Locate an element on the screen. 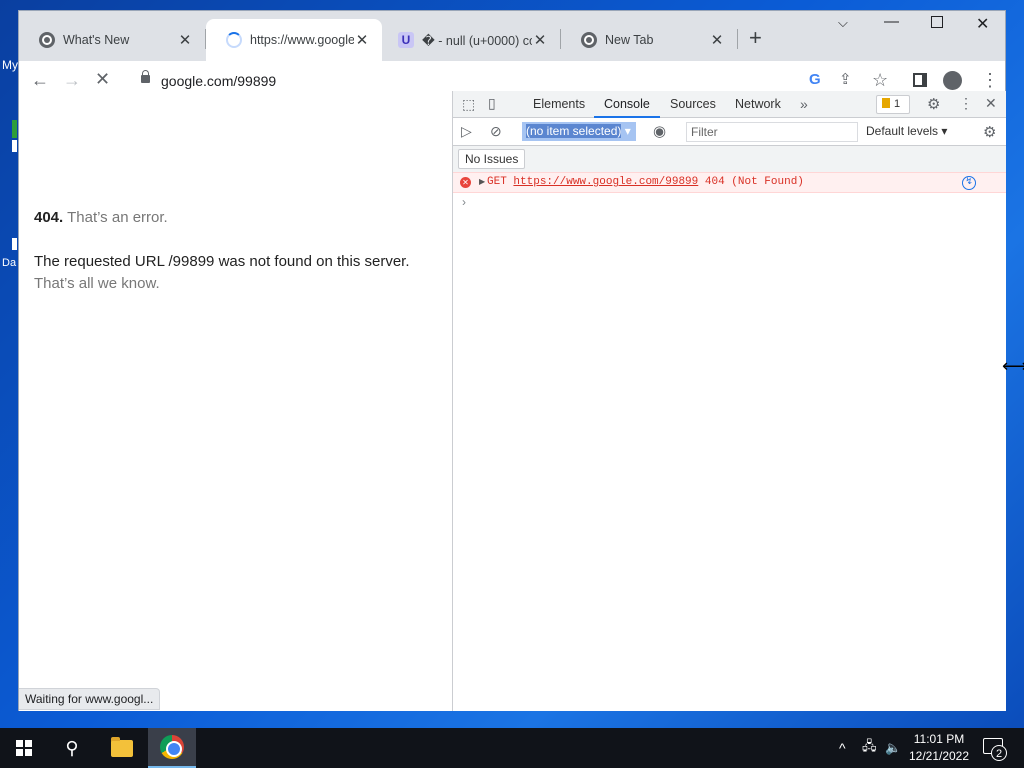 This screenshot has width=1024, height=768. side-panel-icon is located at coordinates (920, 80).